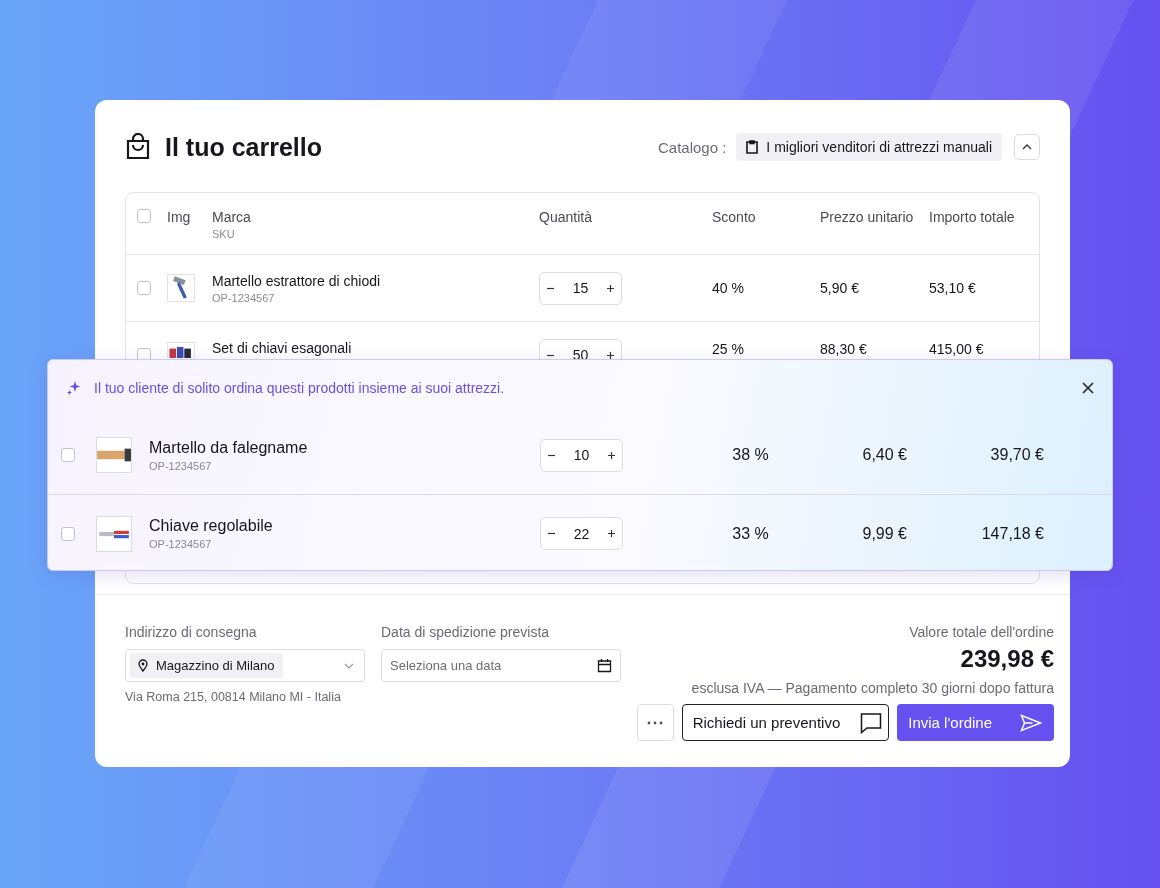  Describe the element at coordinates (1016, 455) in the screenshot. I see `line-total: 39,70 €` at that location.